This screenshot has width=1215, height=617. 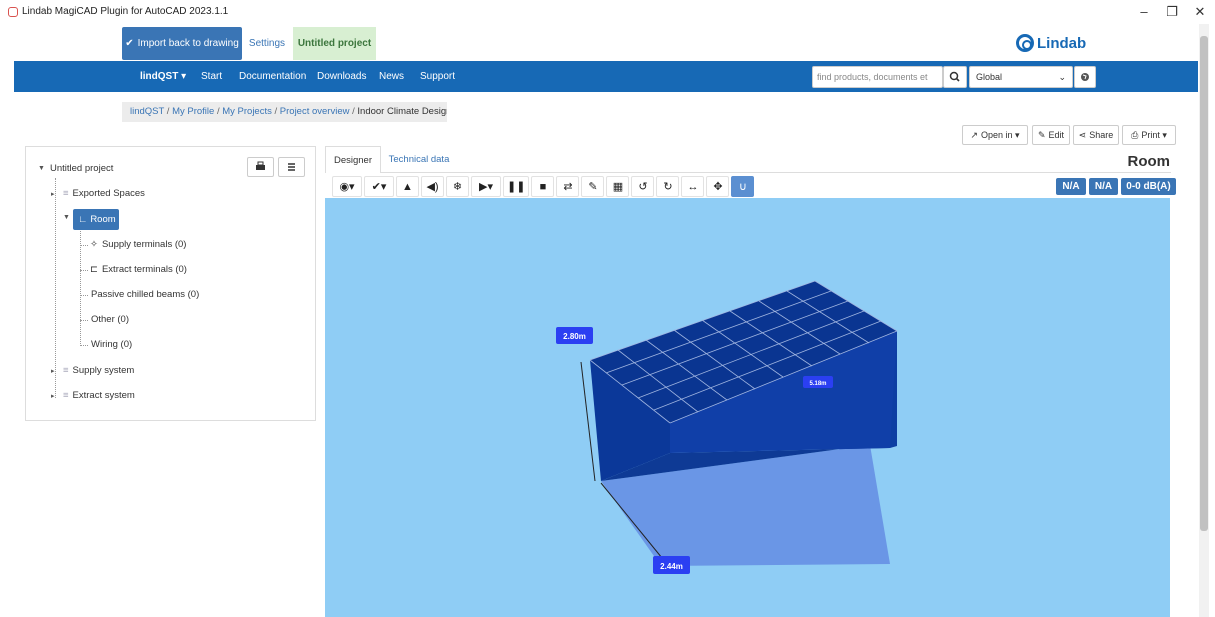 What do you see at coordinates (391, 76) in the screenshot?
I see `nav-news: News` at bounding box center [391, 76].